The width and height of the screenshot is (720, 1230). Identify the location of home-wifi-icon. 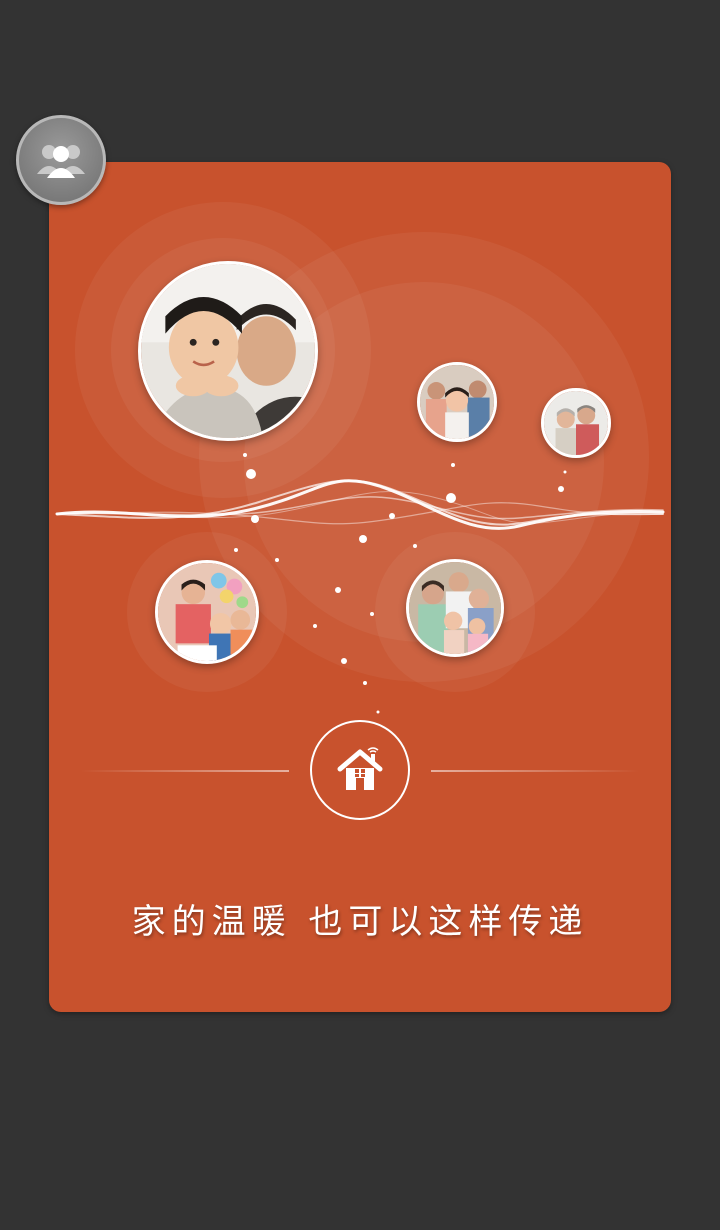
(360, 768).